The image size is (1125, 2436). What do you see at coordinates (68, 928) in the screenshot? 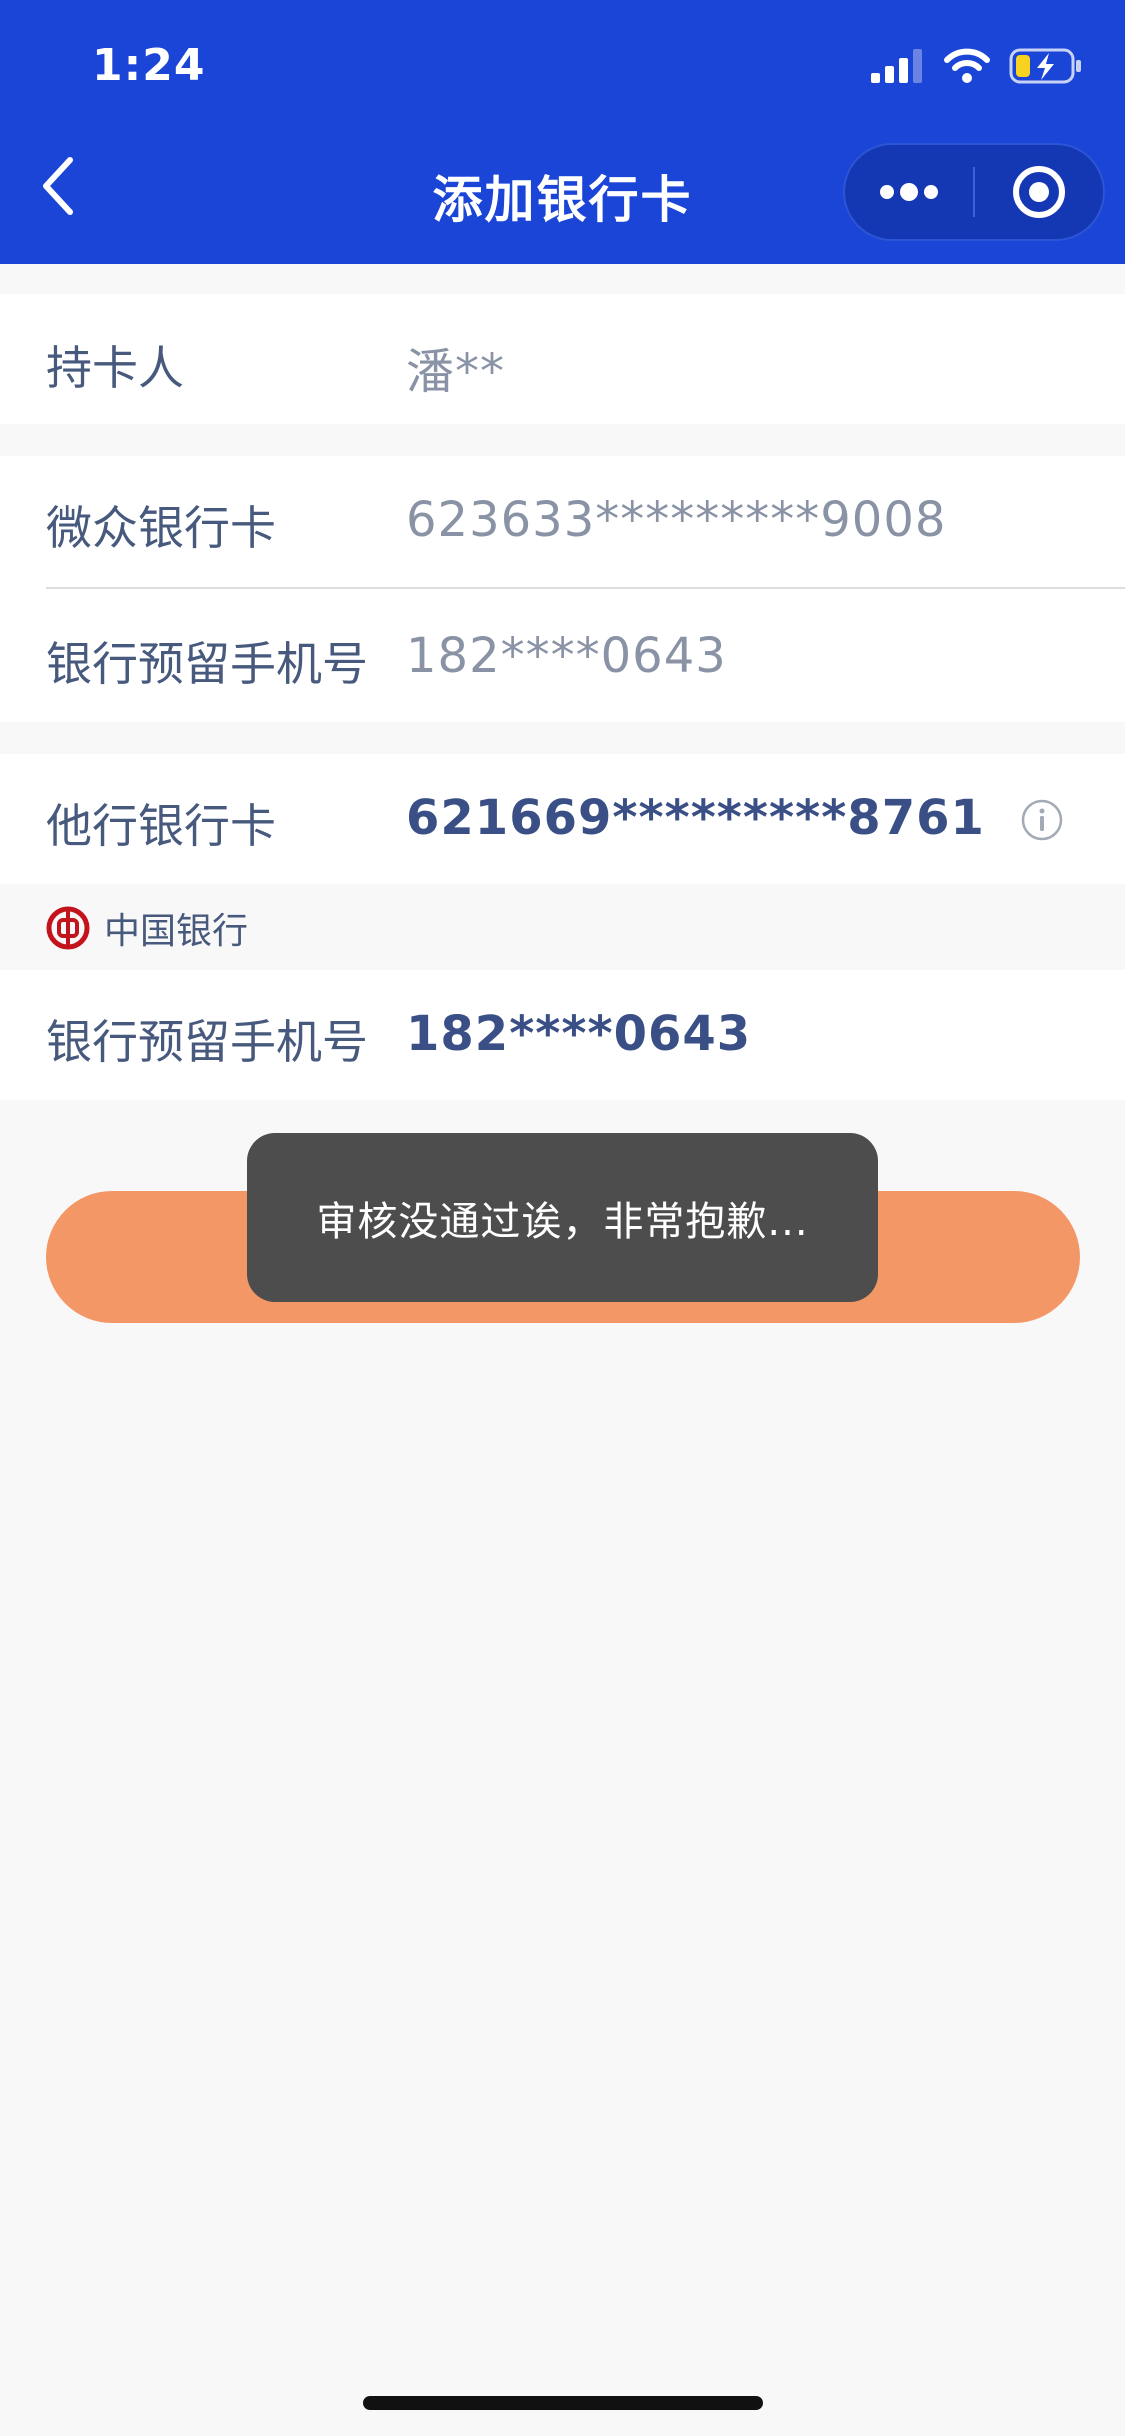
I see `bank-of-china-logo` at bounding box center [68, 928].